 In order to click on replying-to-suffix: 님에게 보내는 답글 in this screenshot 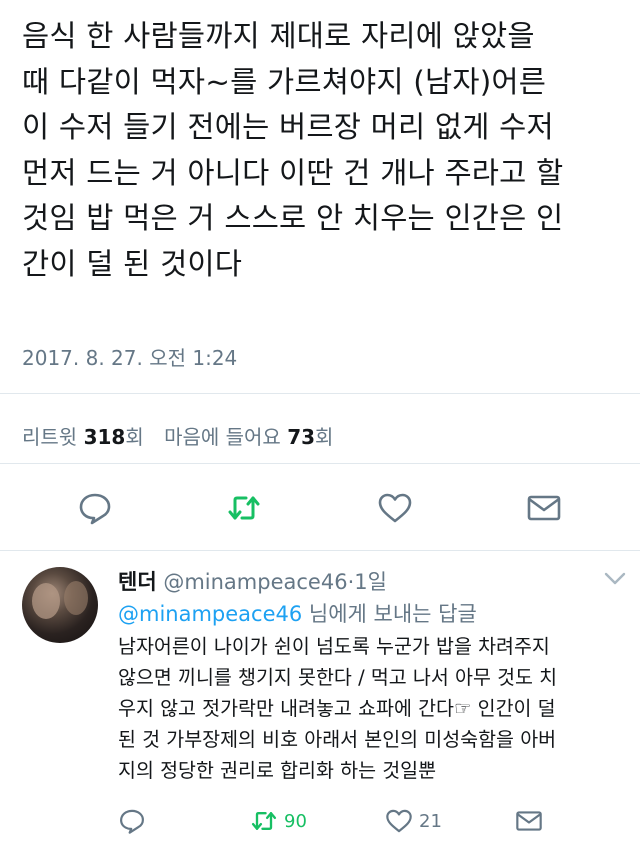, I will do `click(389, 614)`.